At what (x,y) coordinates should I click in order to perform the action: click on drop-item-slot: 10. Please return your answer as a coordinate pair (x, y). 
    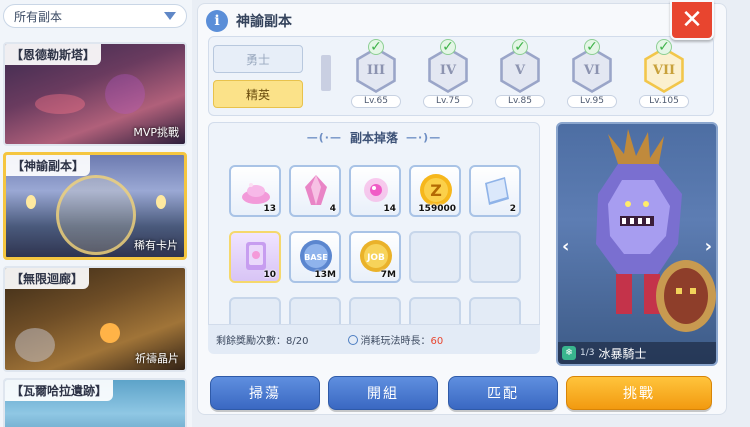
    Looking at the image, I should click on (255, 257).